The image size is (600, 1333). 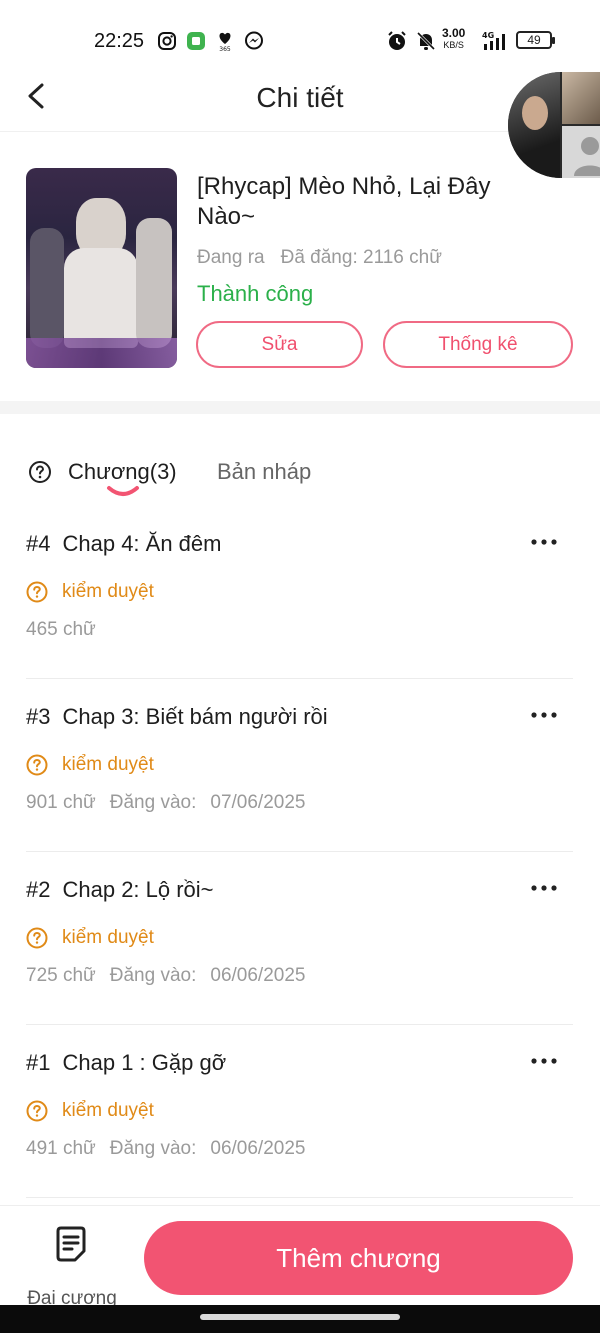 I want to click on edit-button: Sửa, so click(x=279, y=344).